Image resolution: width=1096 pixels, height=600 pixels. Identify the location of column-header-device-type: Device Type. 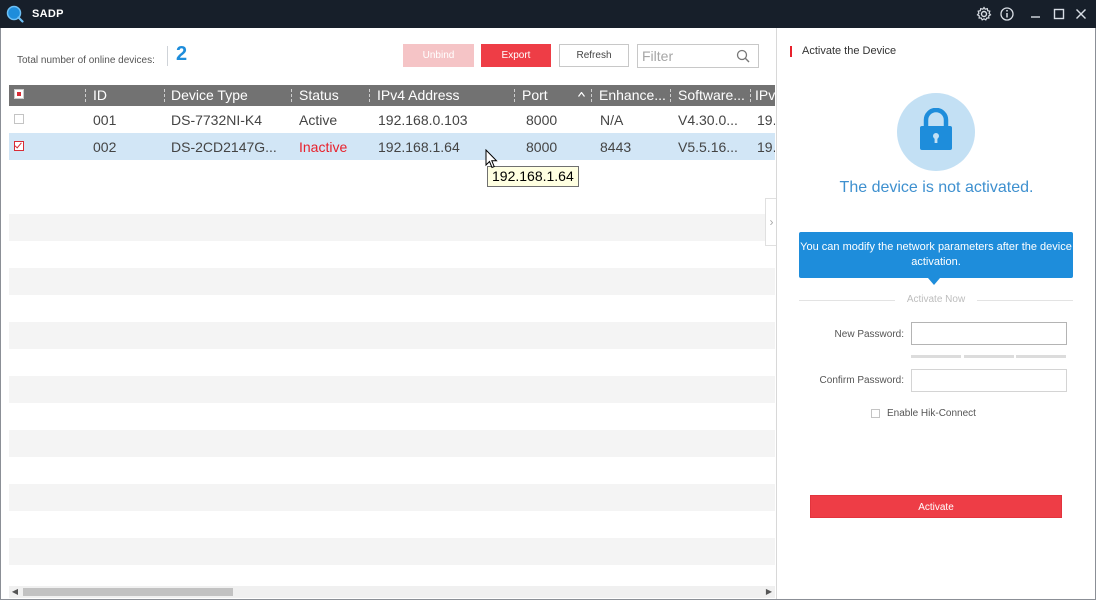
(209, 95).